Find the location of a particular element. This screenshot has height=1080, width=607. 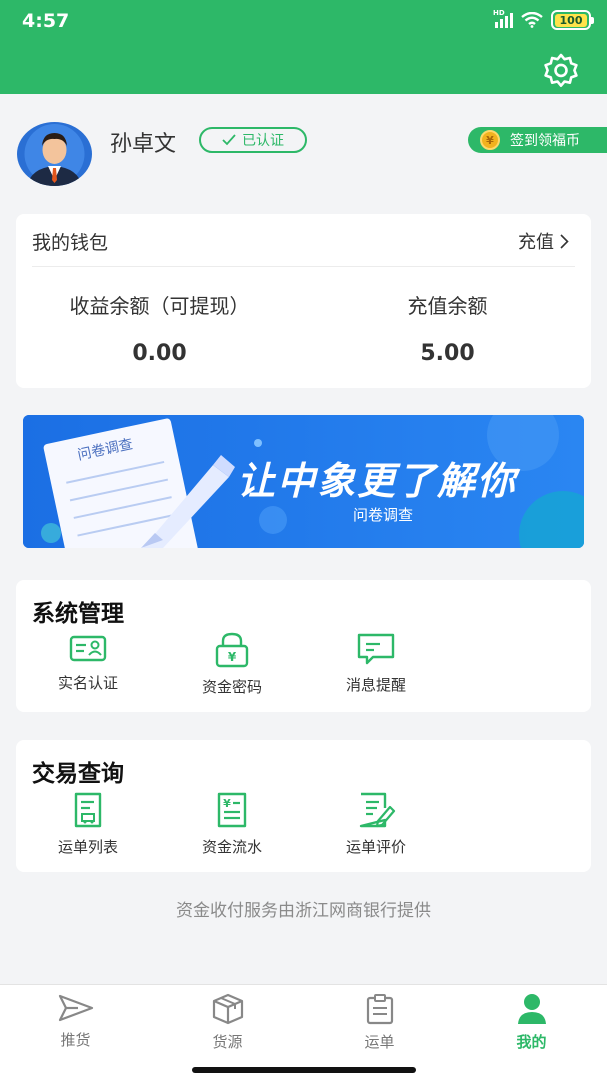

earnings-value: 0.00 is located at coordinates (159, 353).